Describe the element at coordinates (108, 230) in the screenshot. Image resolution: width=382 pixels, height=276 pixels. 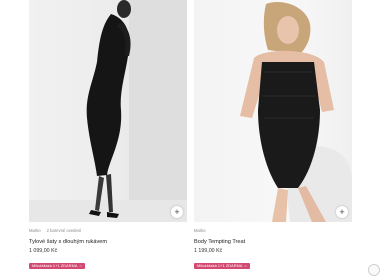
I see `brand-row: Marko 2 barevné ovedení` at that location.